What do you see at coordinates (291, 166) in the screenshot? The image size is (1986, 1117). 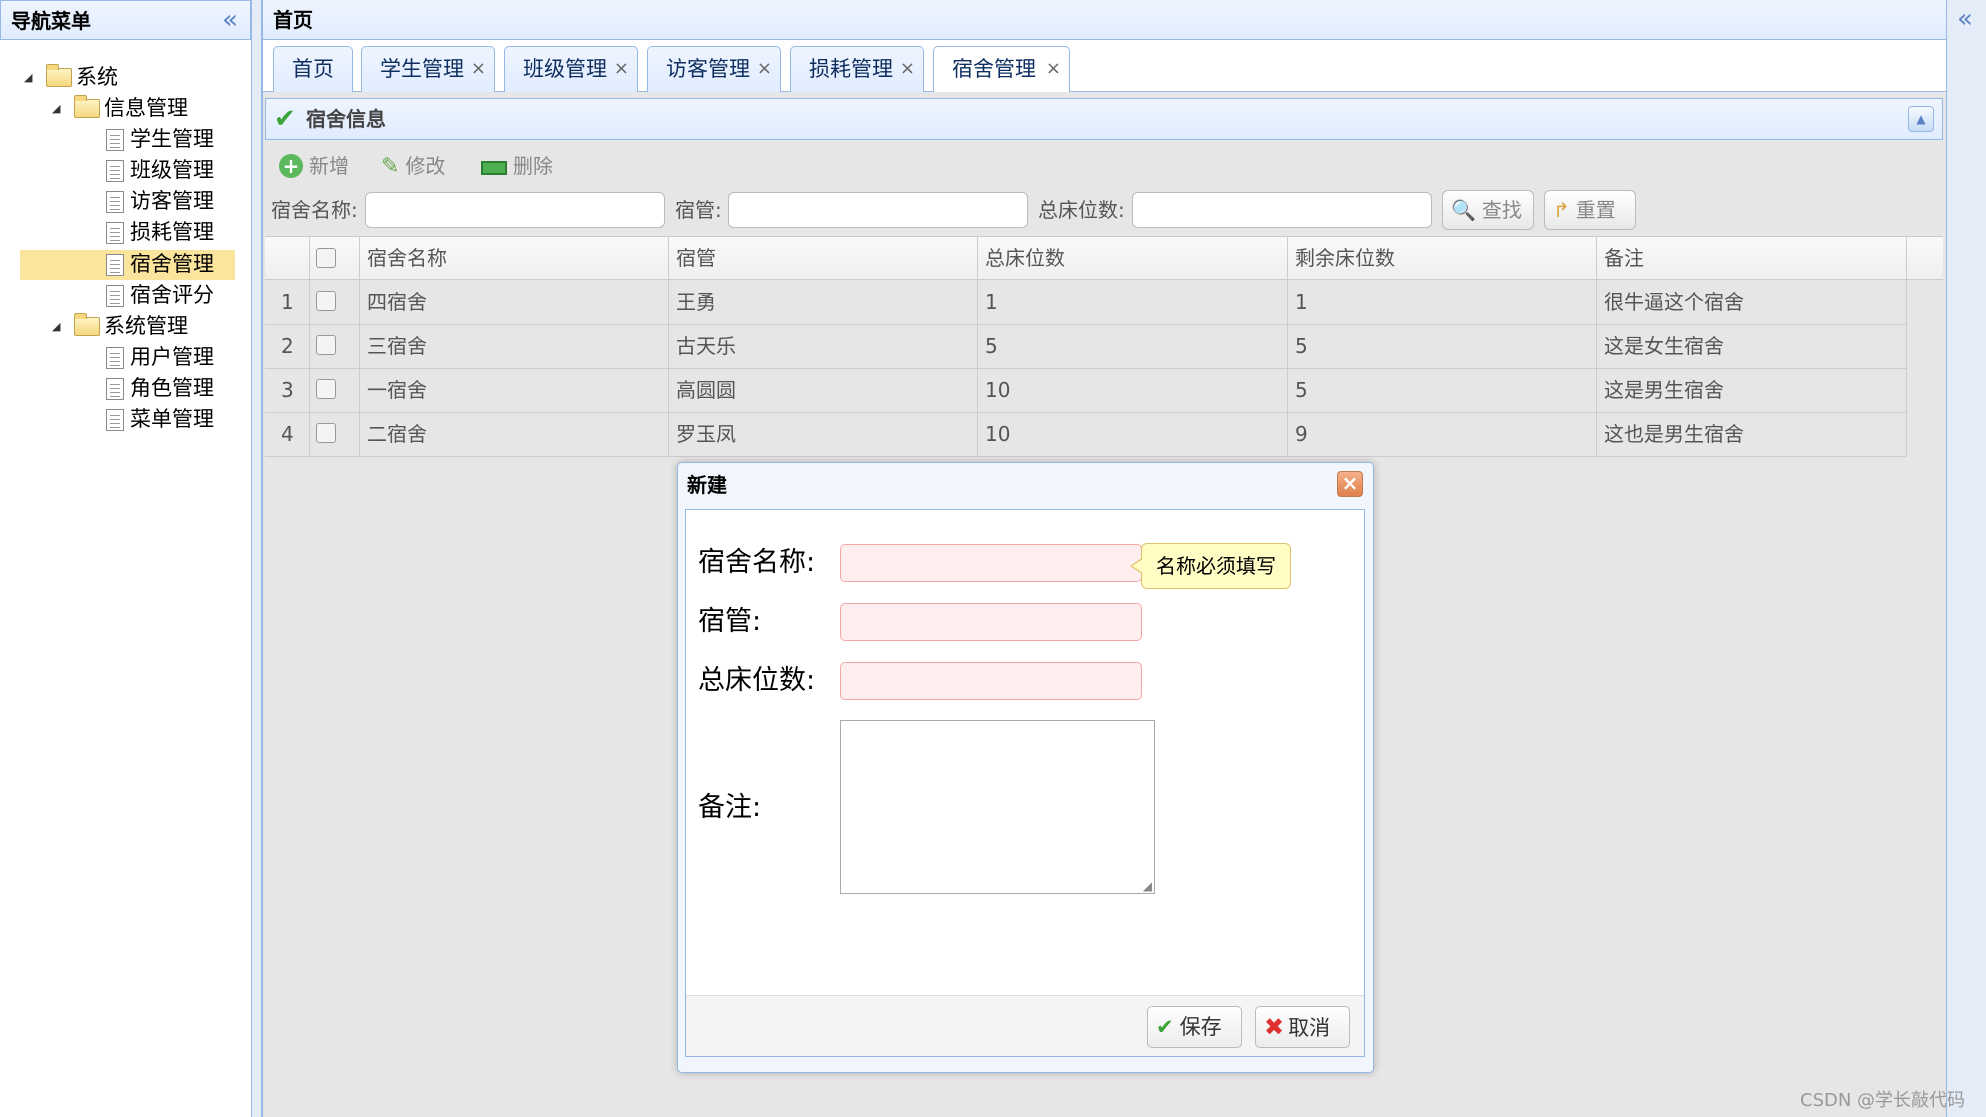 I see `plus-icon: +` at bounding box center [291, 166].